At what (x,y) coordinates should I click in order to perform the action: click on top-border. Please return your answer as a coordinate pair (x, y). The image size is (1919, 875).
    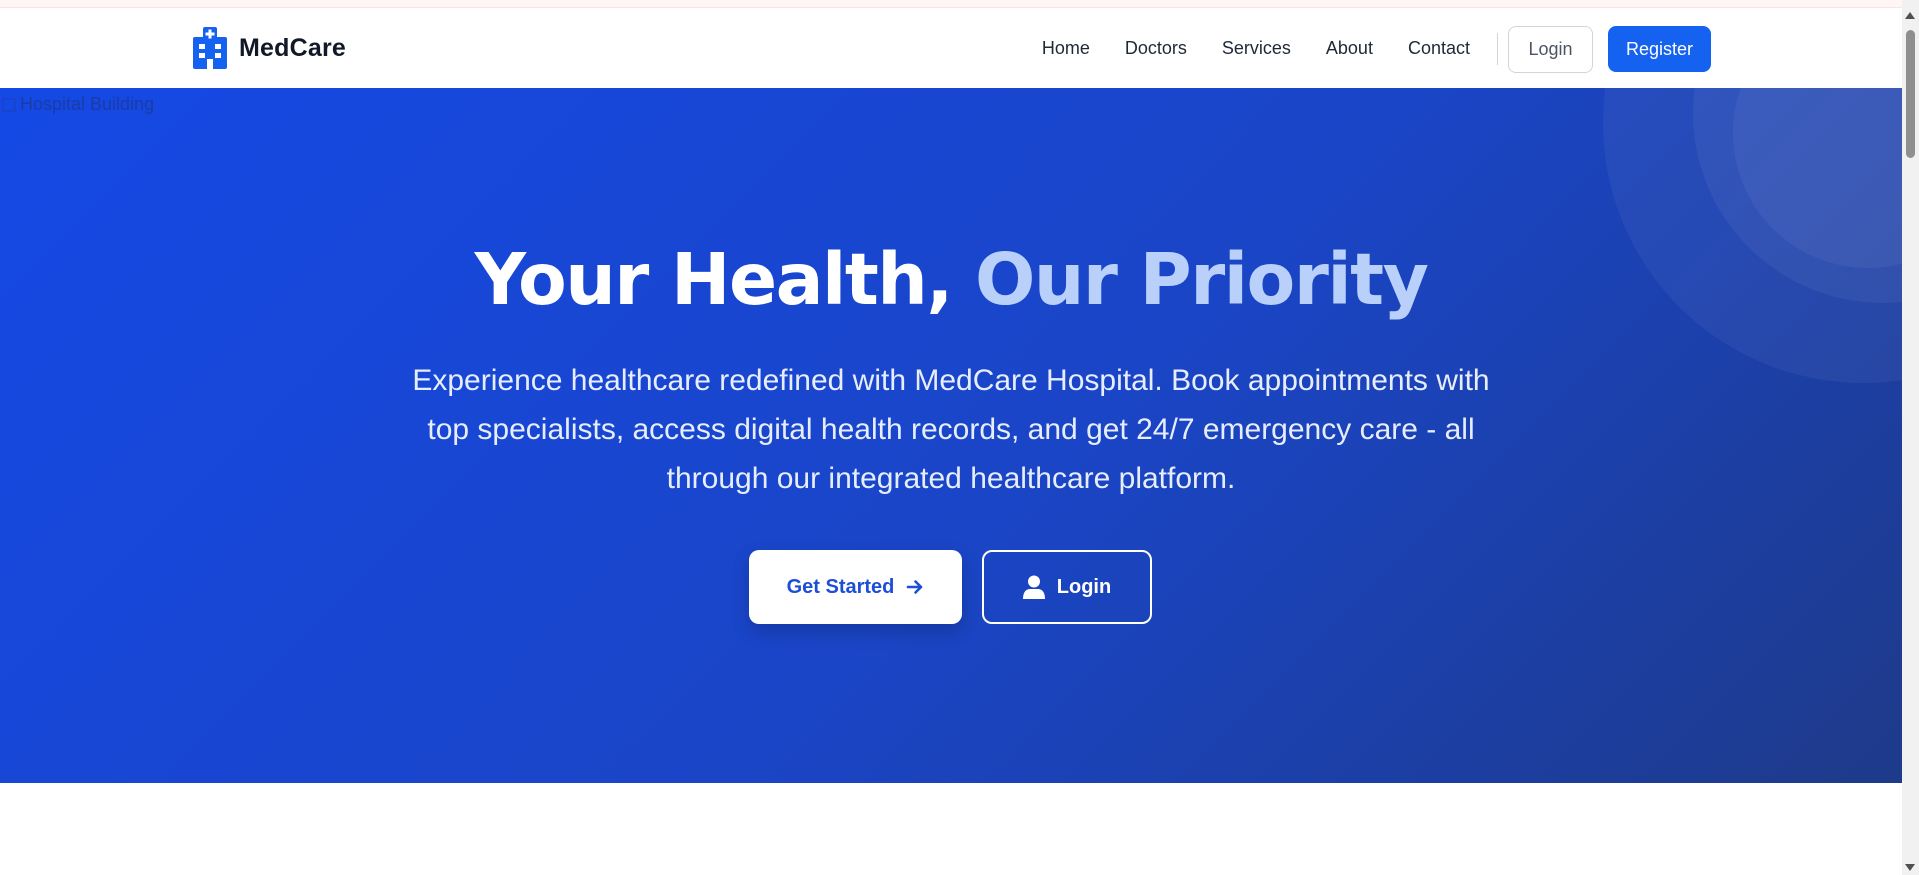
    Looking at the image, I should click on (951, 4).